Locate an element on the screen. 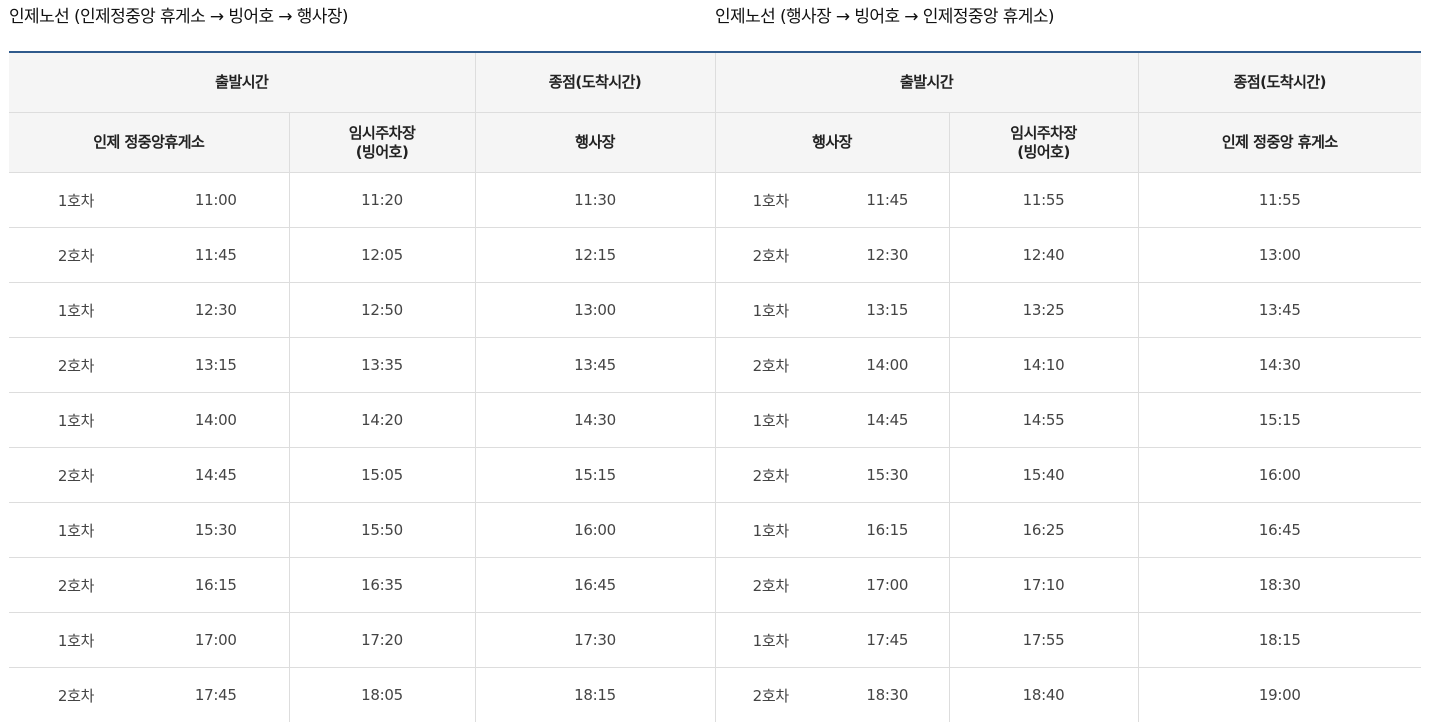  header-stop-parking-right-line2: (빙어호) is located at coordinates (1043, 151).